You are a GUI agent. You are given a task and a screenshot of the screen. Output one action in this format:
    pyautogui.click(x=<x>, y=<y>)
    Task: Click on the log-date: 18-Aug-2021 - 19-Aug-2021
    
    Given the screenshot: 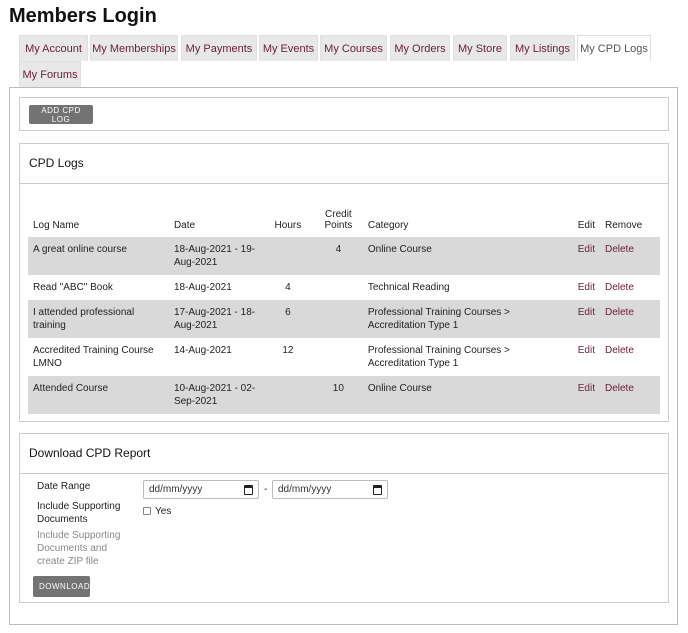 What is the action you would take?
    pyautogui.click(x=215, y=256)
    